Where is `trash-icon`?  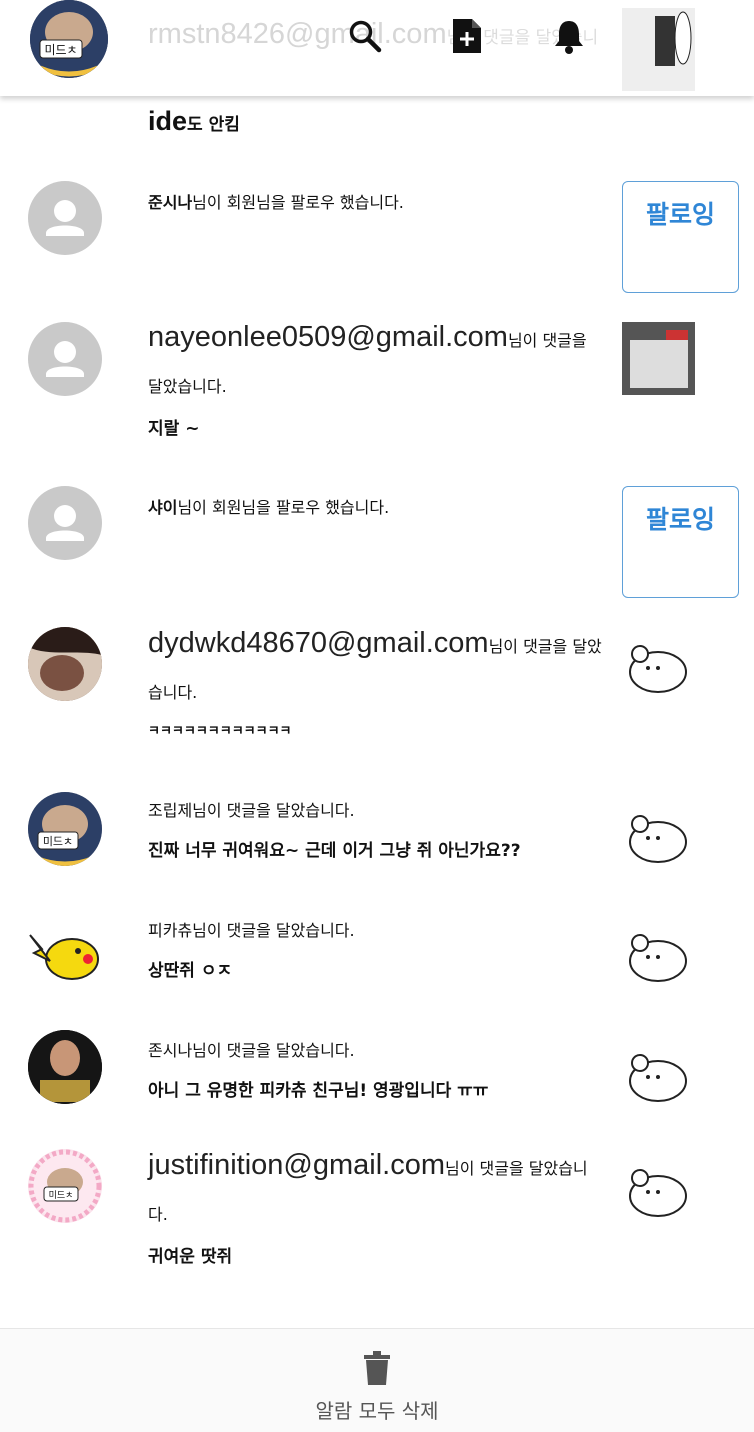
trash-icon is located at coordinates (377, 1370).